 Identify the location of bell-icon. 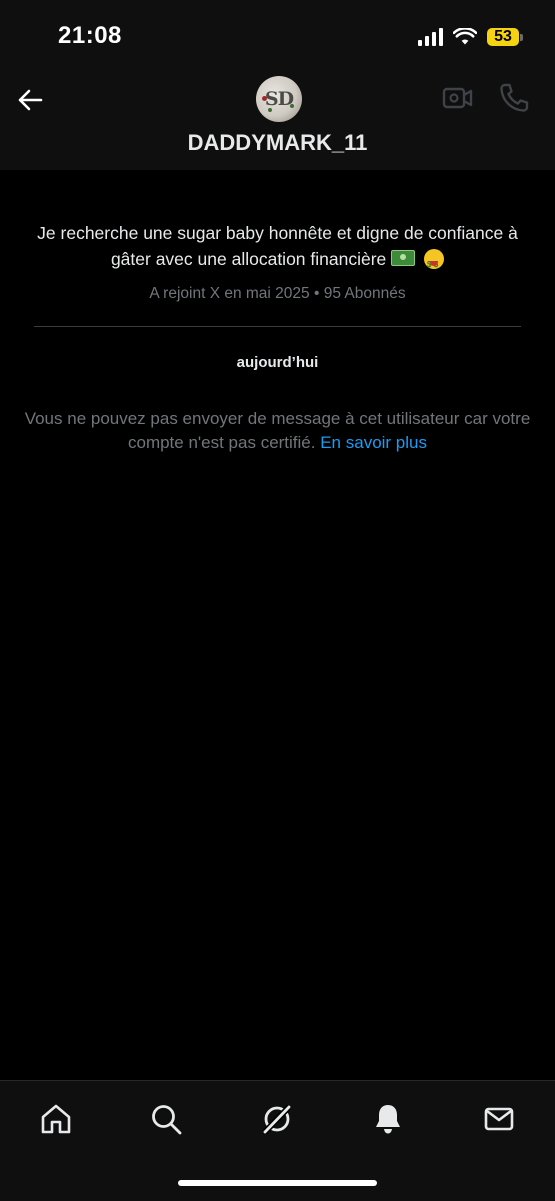
(388, 1119).